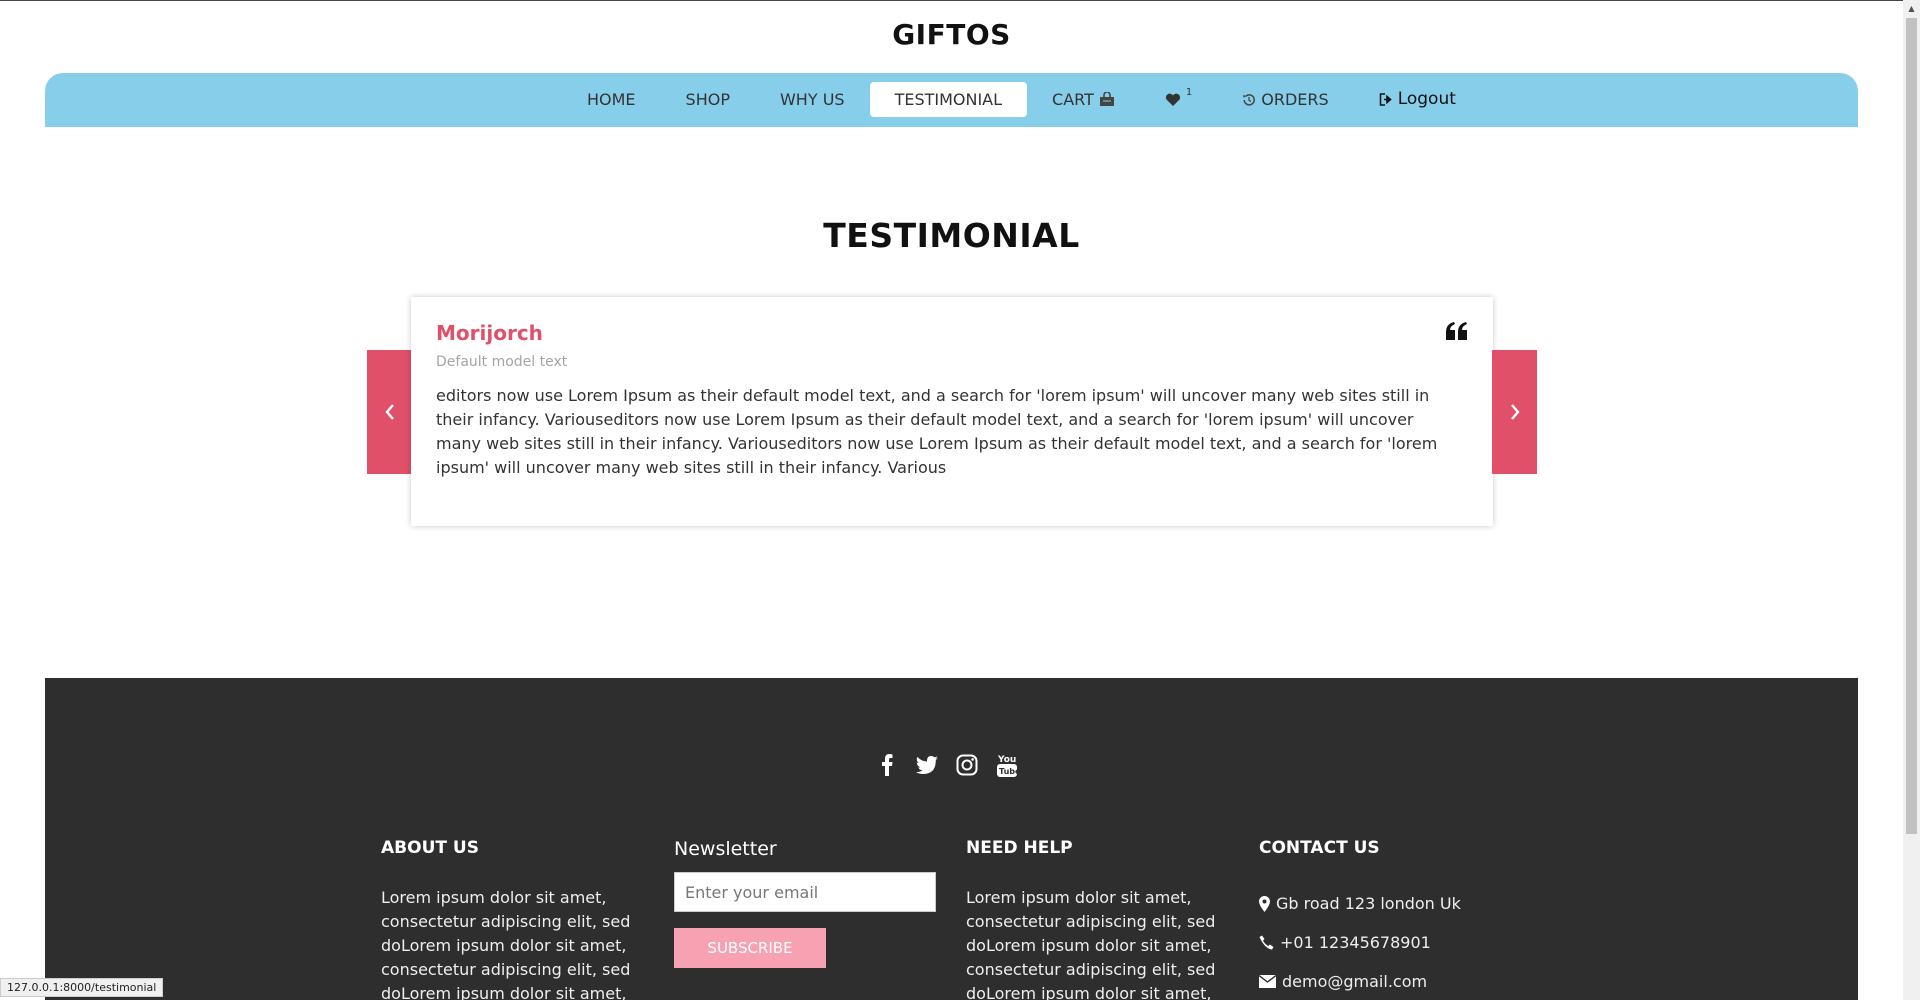  I want to click on nav-cart: CART, so click(1083, 99).